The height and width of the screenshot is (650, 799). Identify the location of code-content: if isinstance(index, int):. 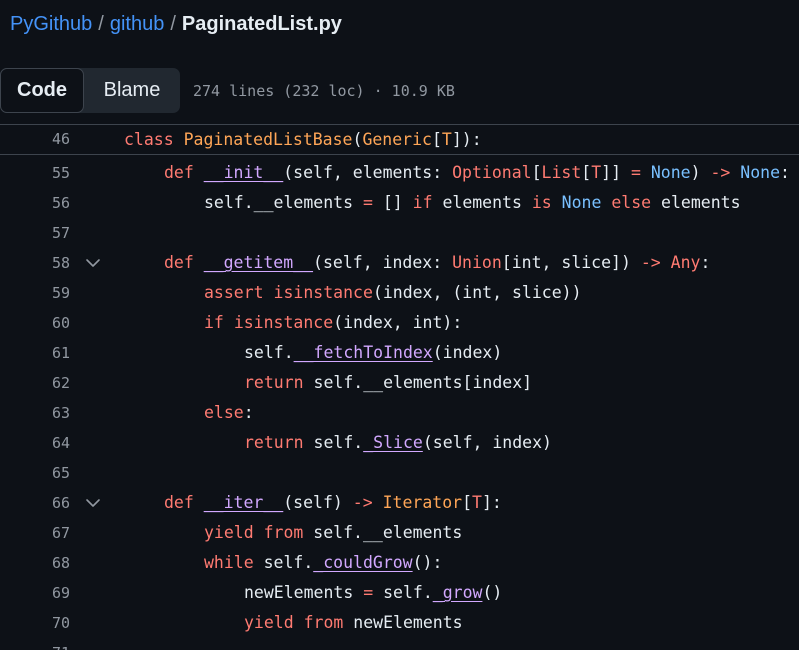
(333, 323).